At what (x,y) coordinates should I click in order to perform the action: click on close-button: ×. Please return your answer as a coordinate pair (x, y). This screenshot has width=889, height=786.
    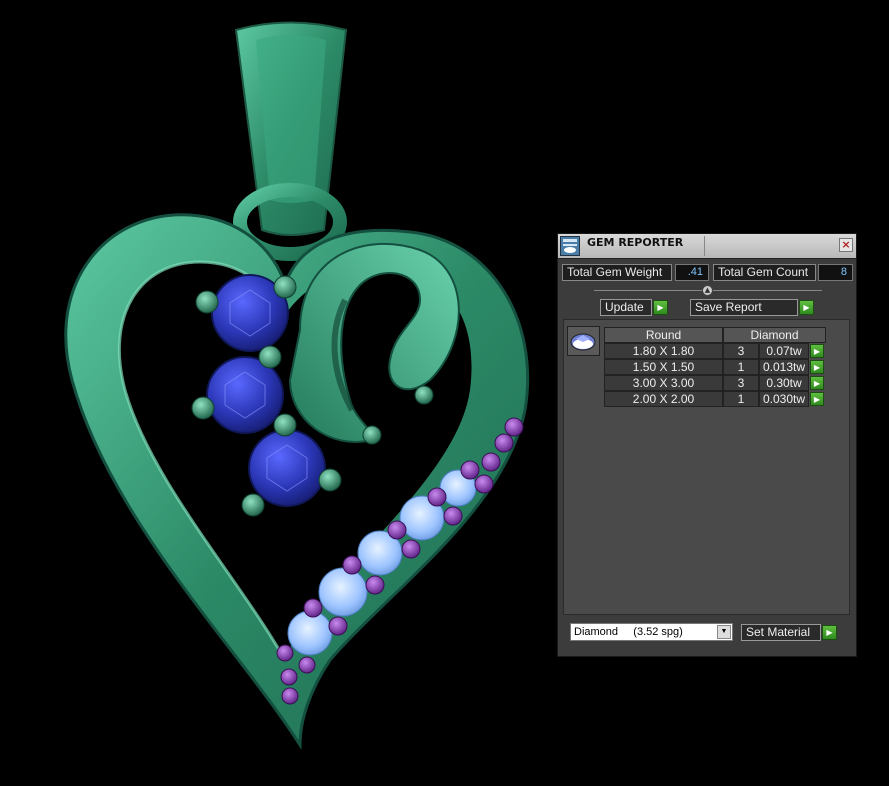
    Looking at the image, I should click on (846, 245).